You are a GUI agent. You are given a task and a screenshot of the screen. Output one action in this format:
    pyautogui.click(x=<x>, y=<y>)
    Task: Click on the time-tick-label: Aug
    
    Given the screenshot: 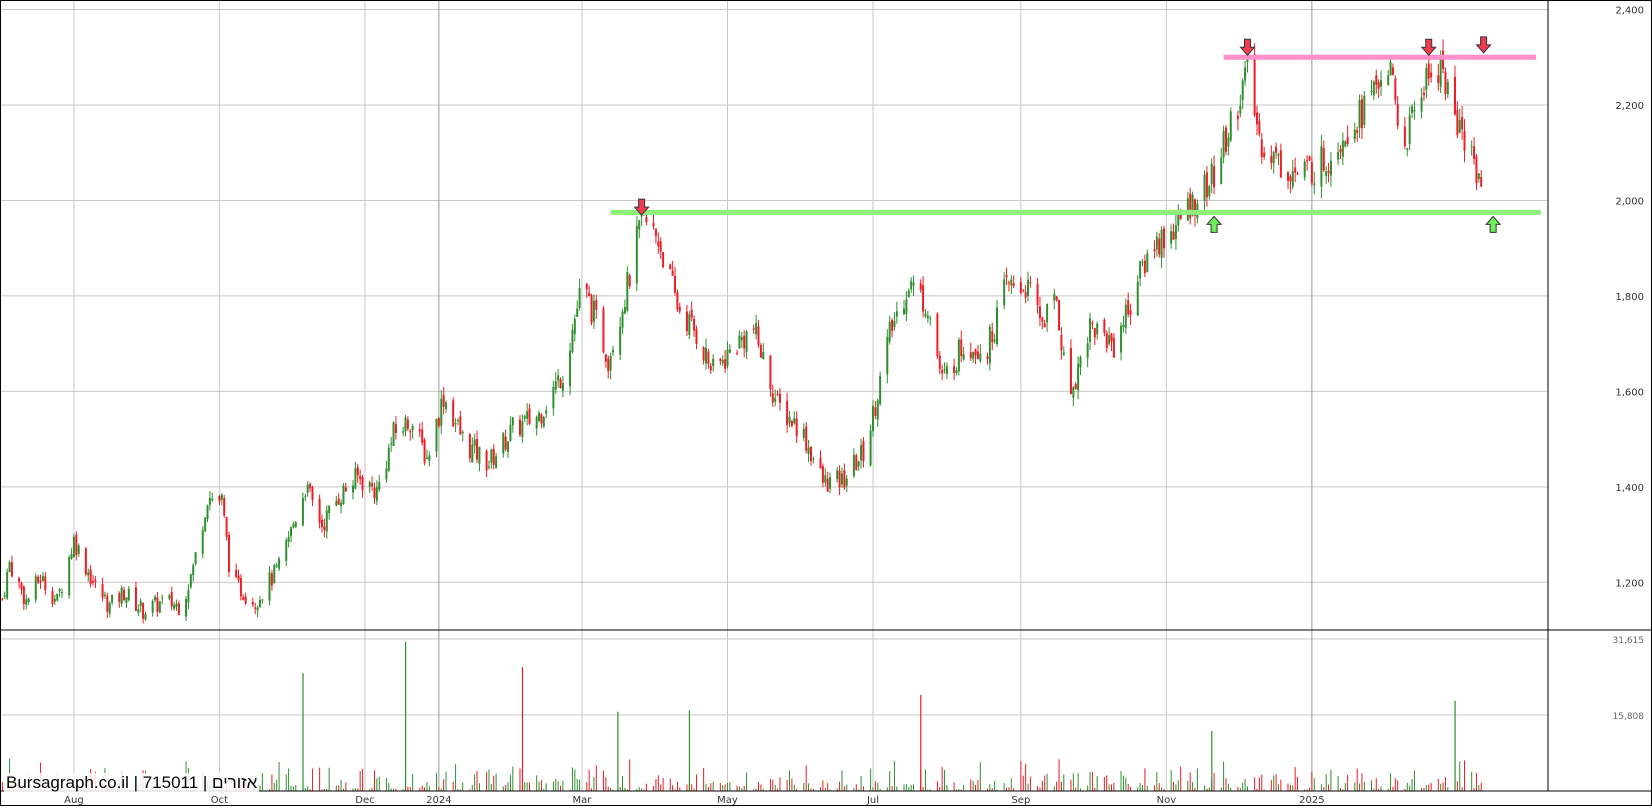 What is the action you would take?
    pyautogui.click(x=74, y=800)
    